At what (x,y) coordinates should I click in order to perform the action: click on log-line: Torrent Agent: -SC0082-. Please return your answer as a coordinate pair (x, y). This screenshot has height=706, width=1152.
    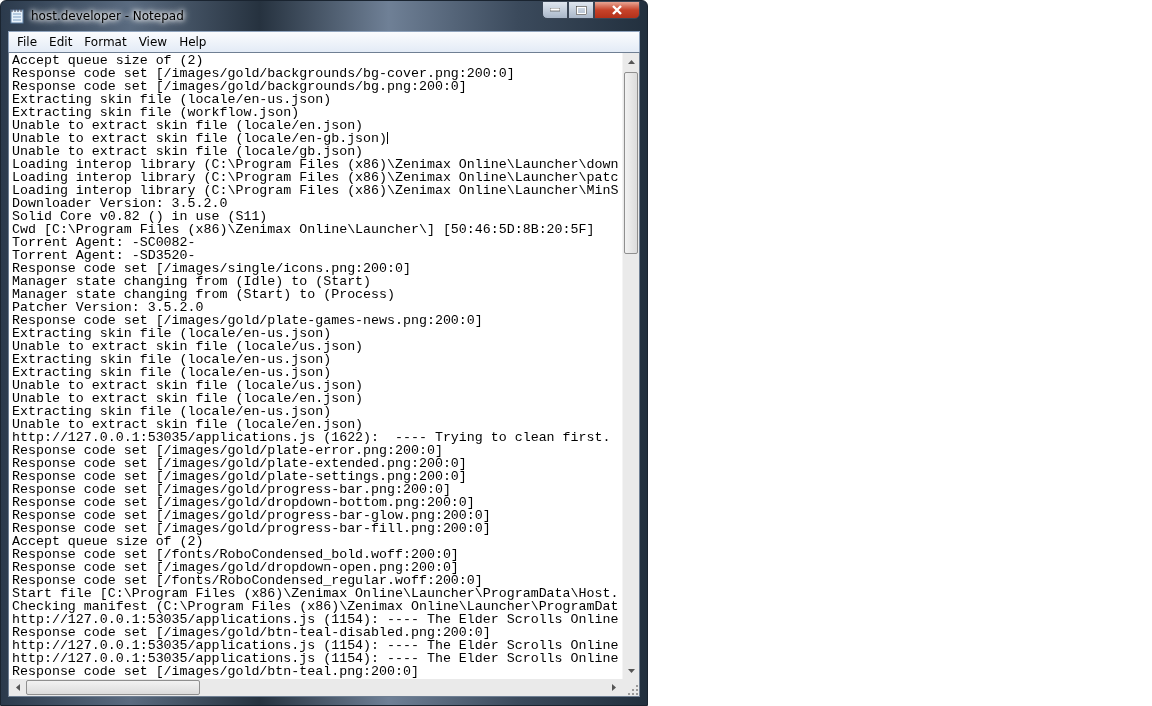
    Looking at the image, I should click on (104, 242).